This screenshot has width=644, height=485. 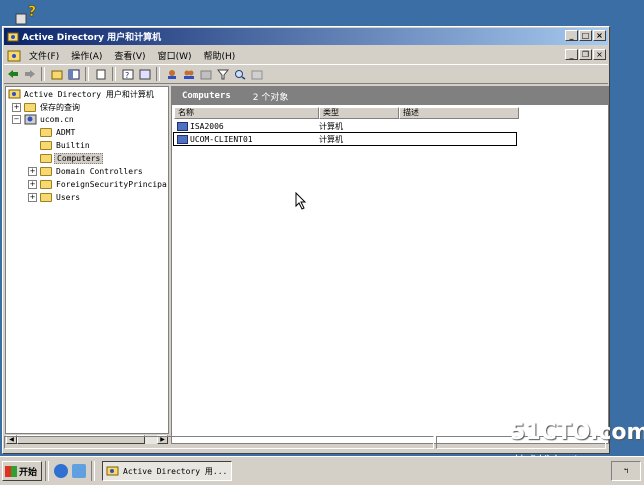 I want to click on tree-item-label: Computers, so click(x=79, y=158).